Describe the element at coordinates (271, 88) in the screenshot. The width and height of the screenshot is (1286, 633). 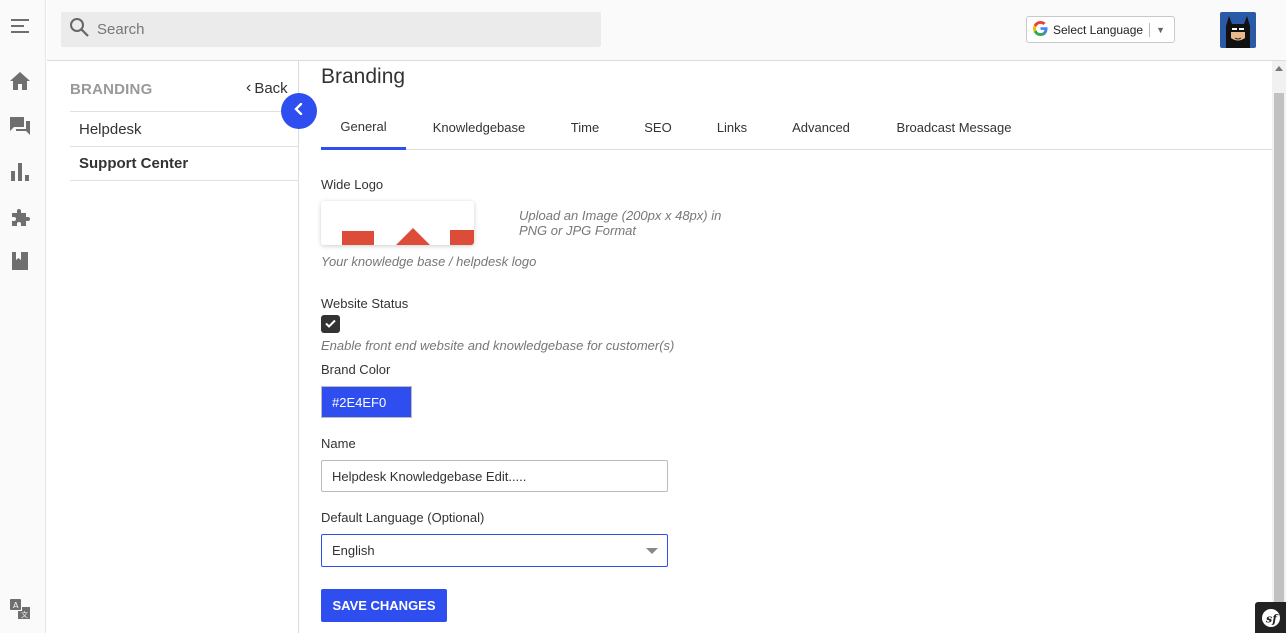
I see `back-label: Back` at that location.